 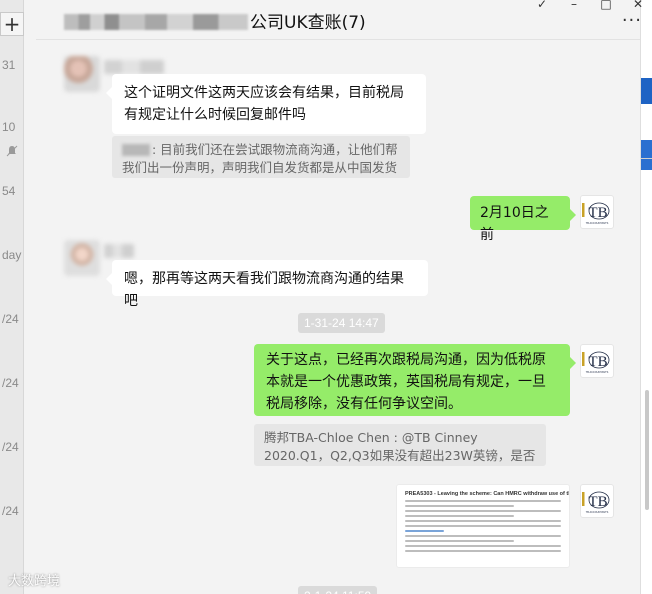 What do you see at coordinates (341, 323) in the screenshot?
I see `timestamp: 1-31-24 14:47` at bounding box center [341, 323].